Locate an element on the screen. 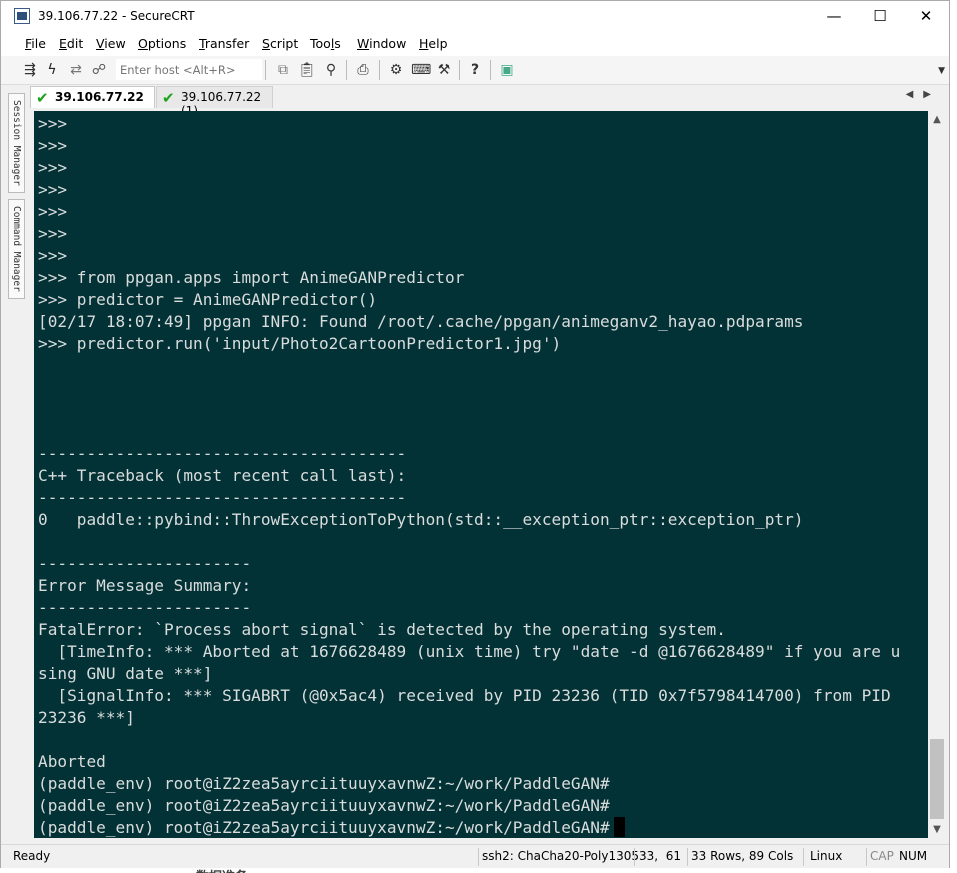  terminal-scrollbar: ▲ ▼ is located at coordinates (937, 474).